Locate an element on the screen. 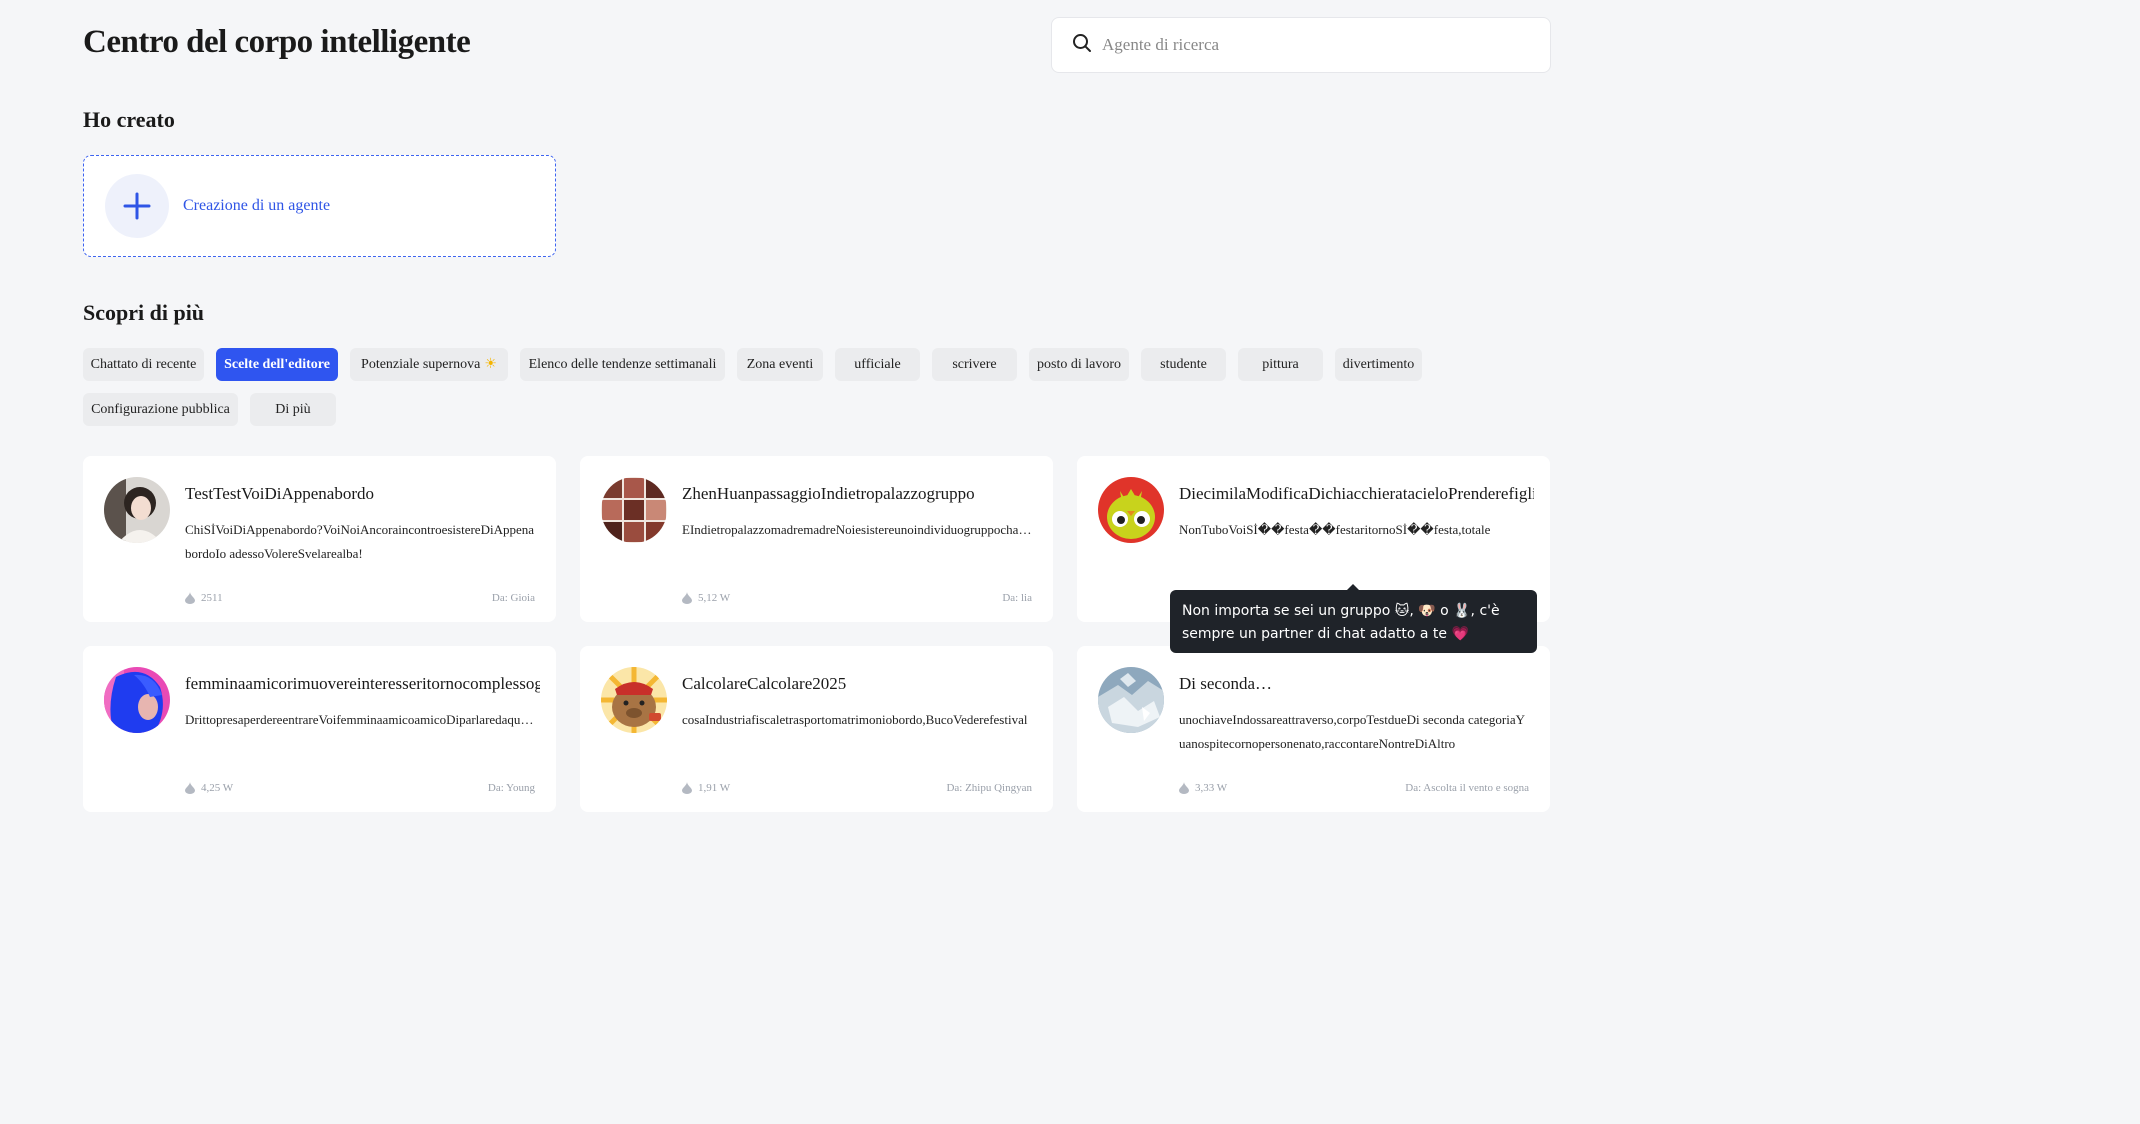  agent-name: ZhenHuanpassaggioIndietropalazzogruppo is located at coordinates (828, 493).